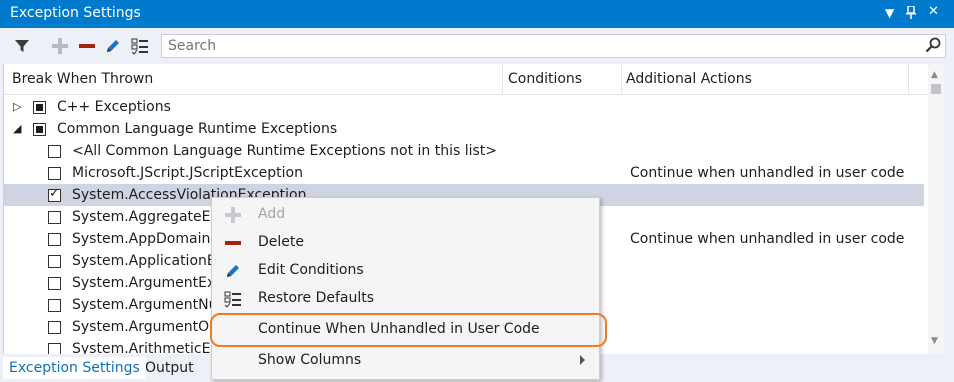  Describe the element at coordinates (934, 341) in the screenshot. I see `scroll-down-icon: ▼` at that location.